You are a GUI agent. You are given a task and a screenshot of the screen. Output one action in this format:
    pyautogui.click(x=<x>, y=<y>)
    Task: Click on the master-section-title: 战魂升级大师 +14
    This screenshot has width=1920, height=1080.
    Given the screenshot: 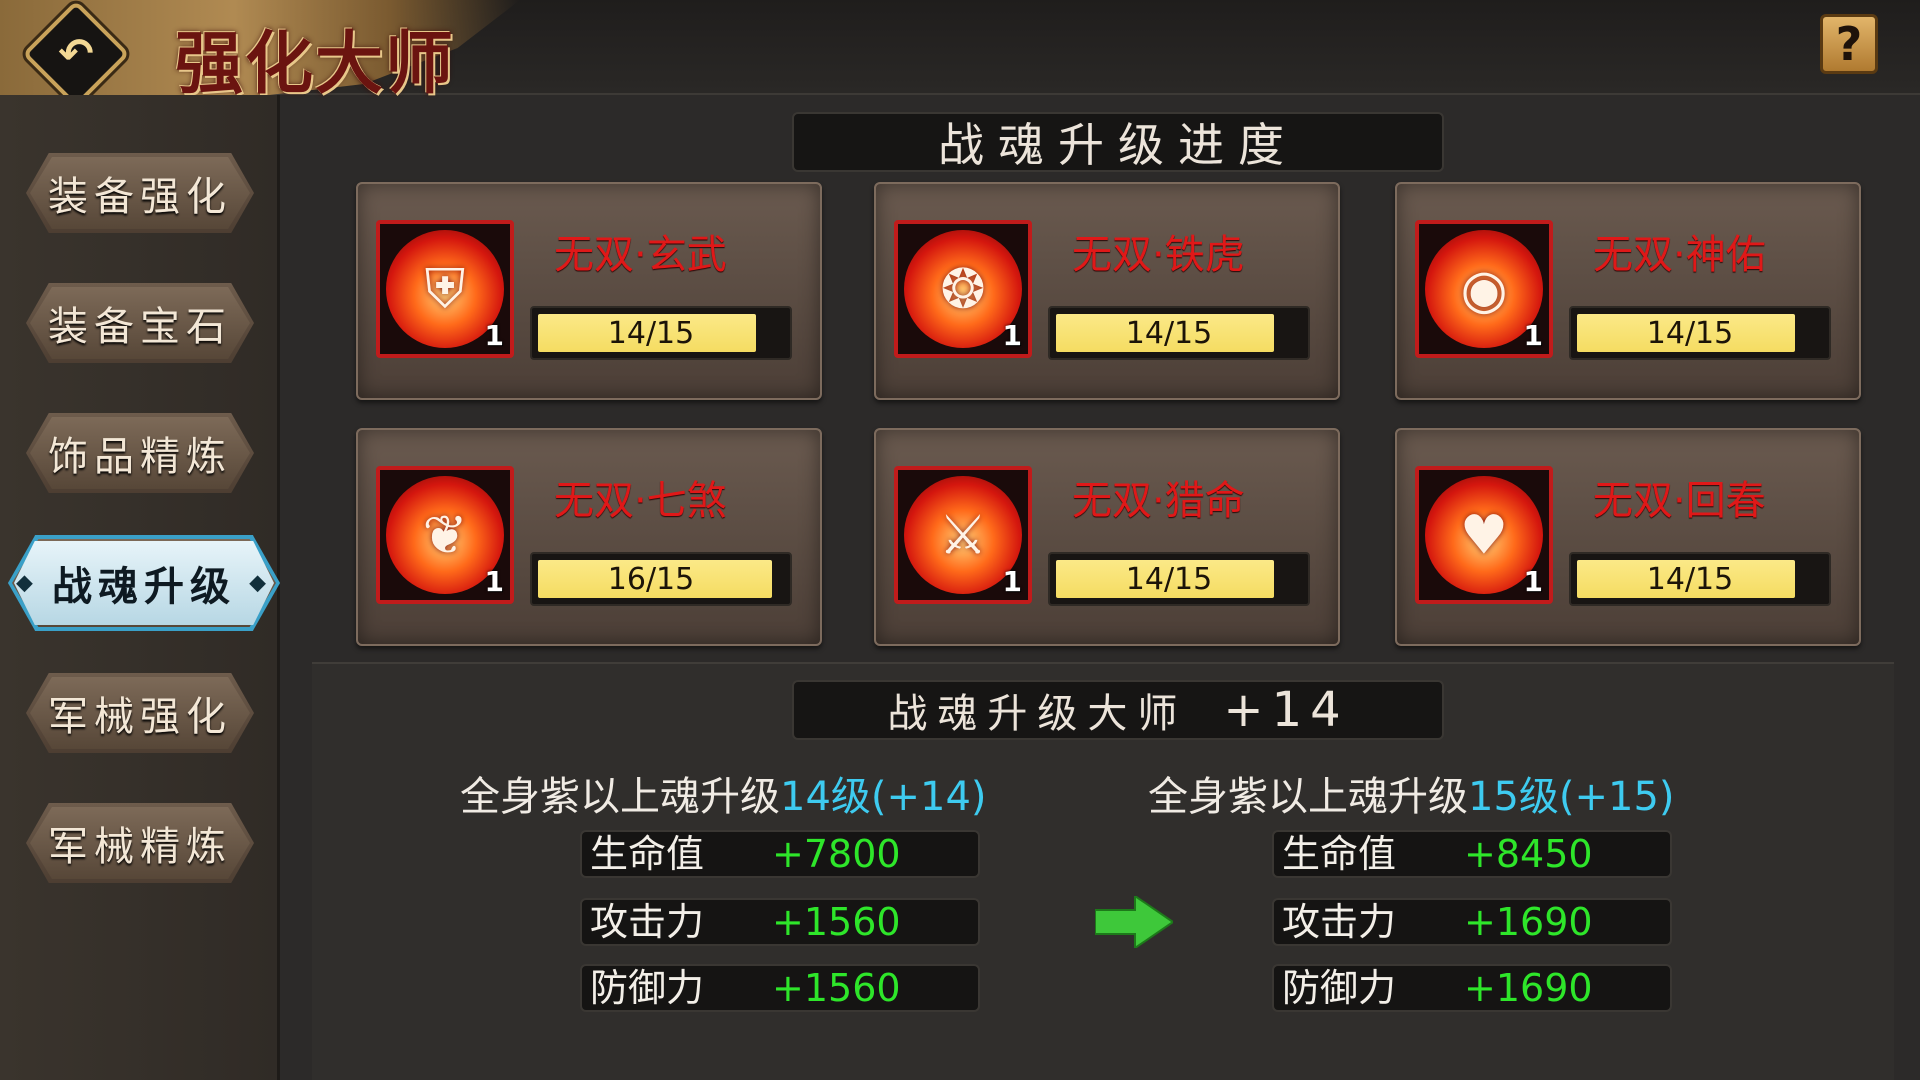 What is the action you would take?
    pyautogui.click(x=1118, y=710)
    